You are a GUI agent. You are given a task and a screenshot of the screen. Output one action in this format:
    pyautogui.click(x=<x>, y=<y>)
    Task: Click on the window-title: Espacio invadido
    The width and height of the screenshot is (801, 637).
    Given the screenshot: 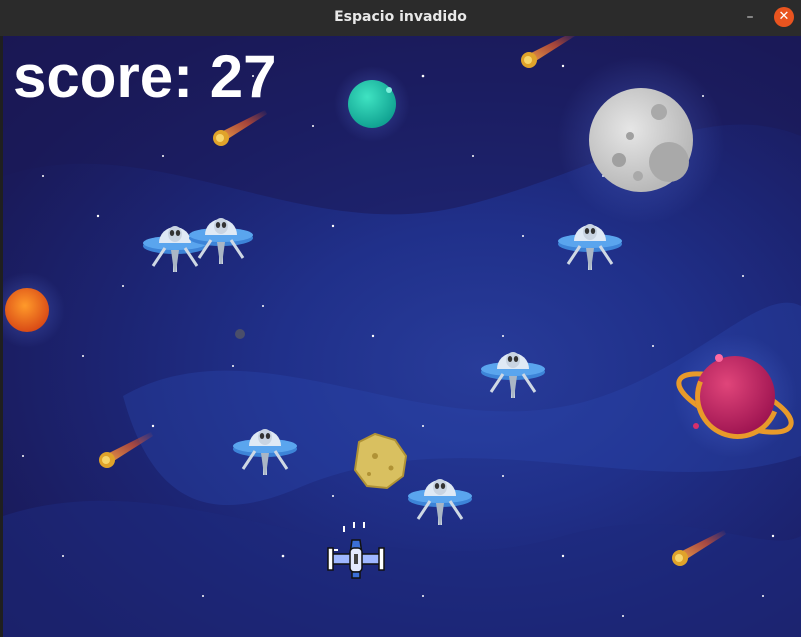 What is the action you would take?
    pyautogui.click(x=400, y=17)
    